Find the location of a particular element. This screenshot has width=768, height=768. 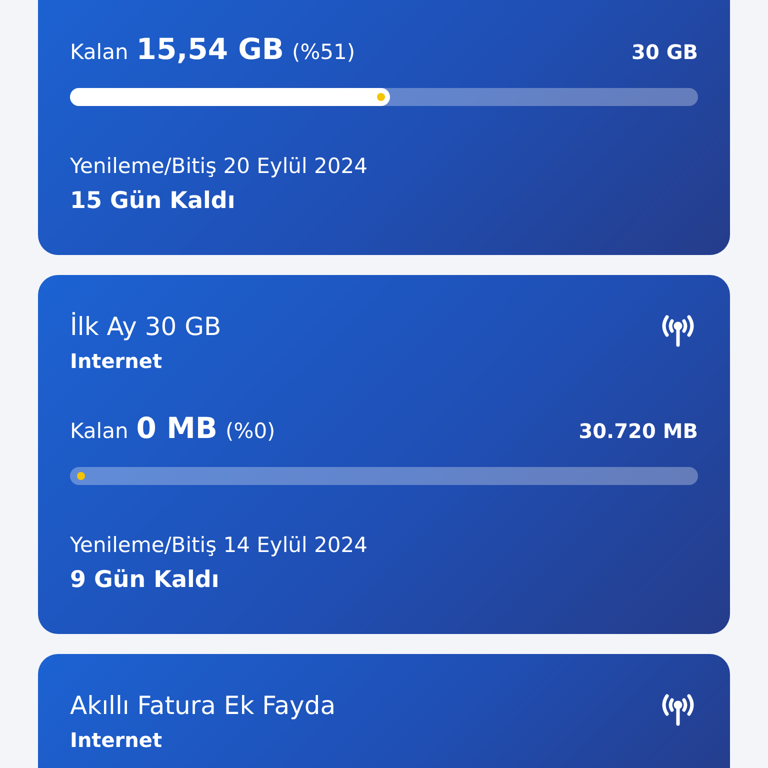

remaining-percent: (%51) is located at coordinates (324, 52).